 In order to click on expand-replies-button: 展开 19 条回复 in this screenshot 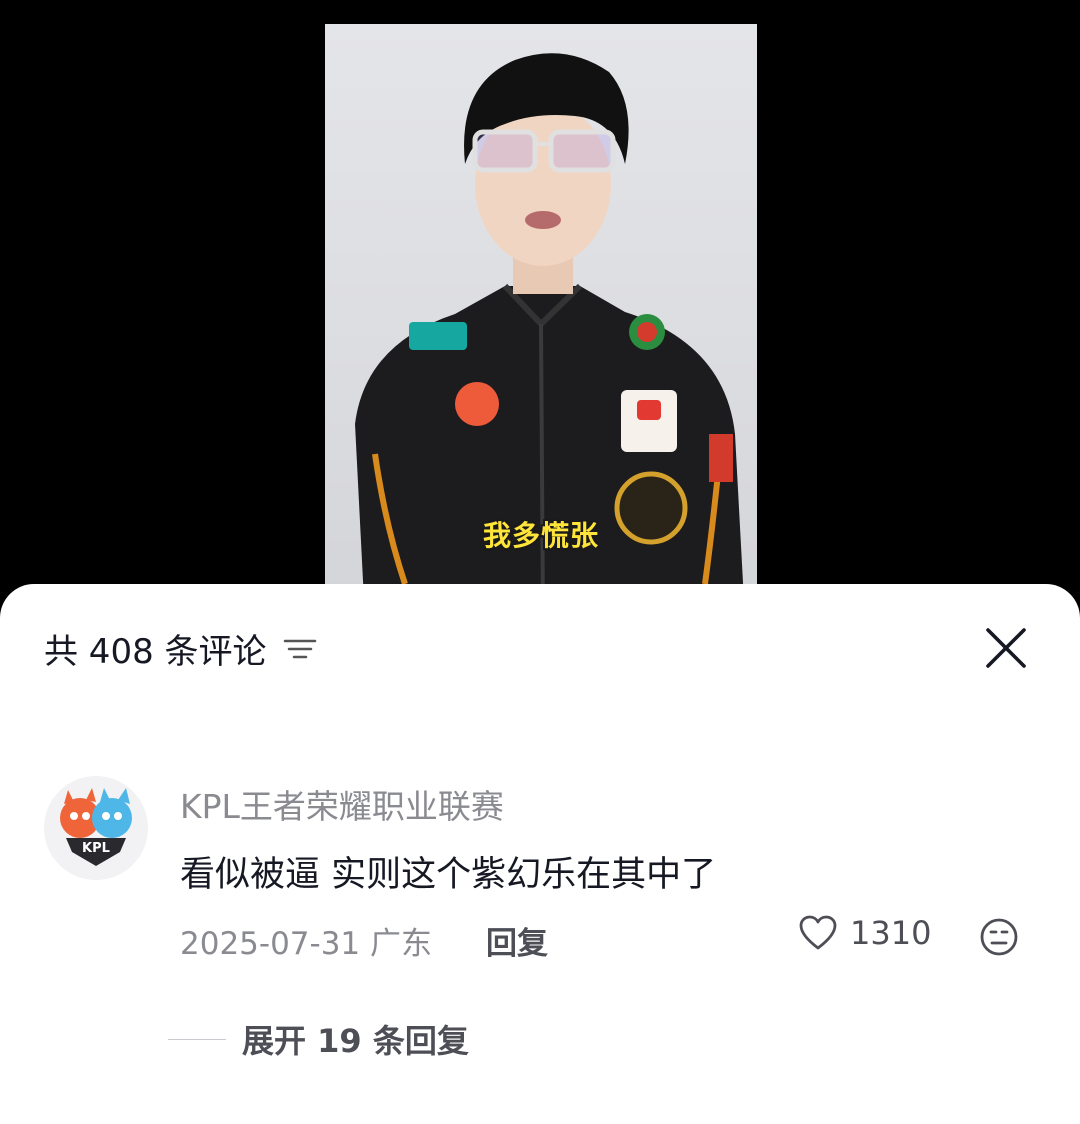, I will do `click(318, 1039)`.